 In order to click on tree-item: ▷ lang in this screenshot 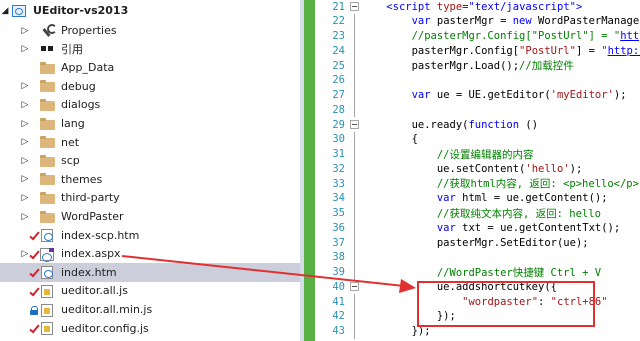, I will do `click(150, 123)`.